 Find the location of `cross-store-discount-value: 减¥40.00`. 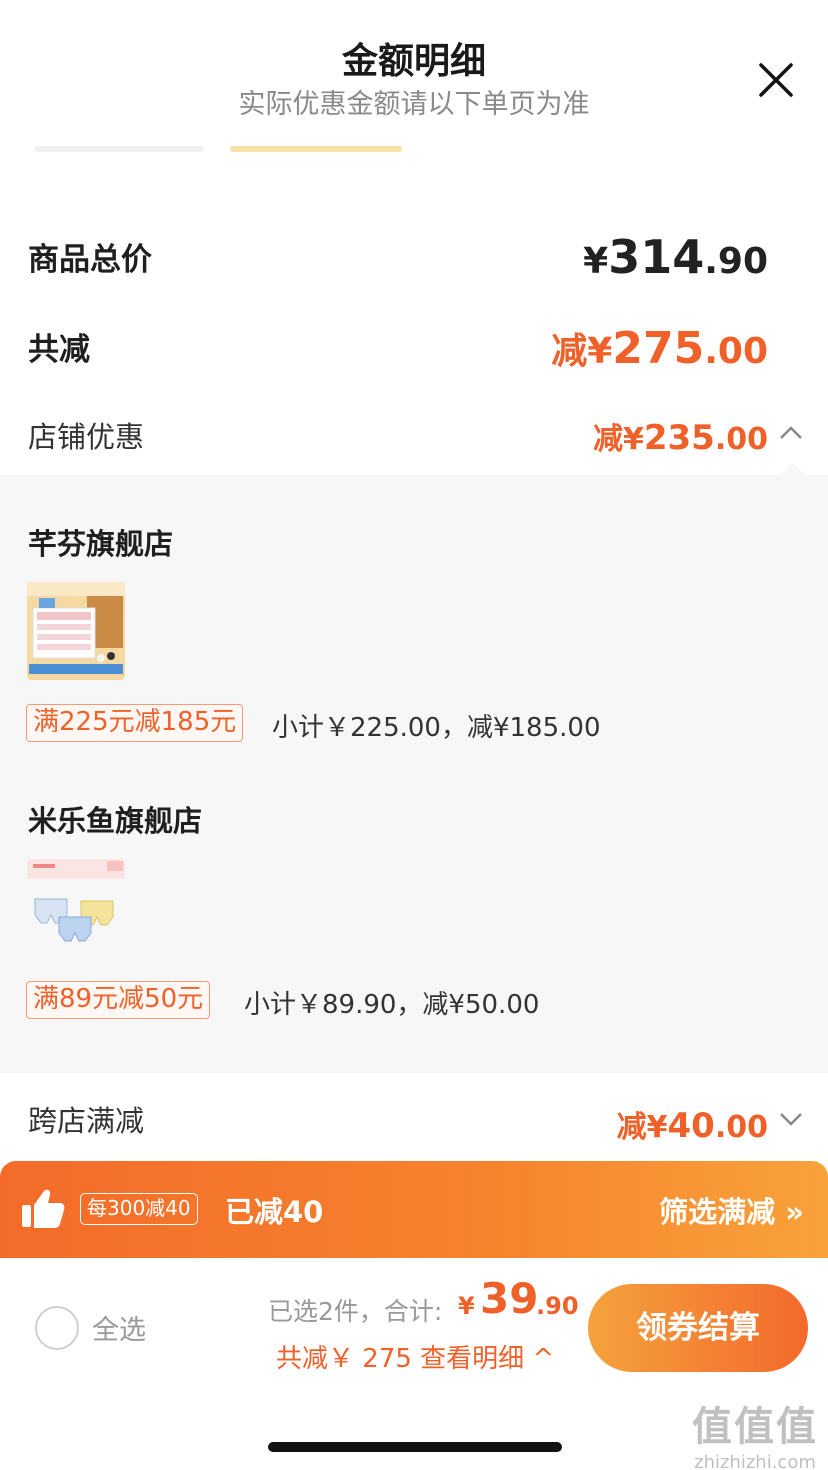

cross-store-discount-value: 减¥40.00 is located at coordinates (692, 1124).